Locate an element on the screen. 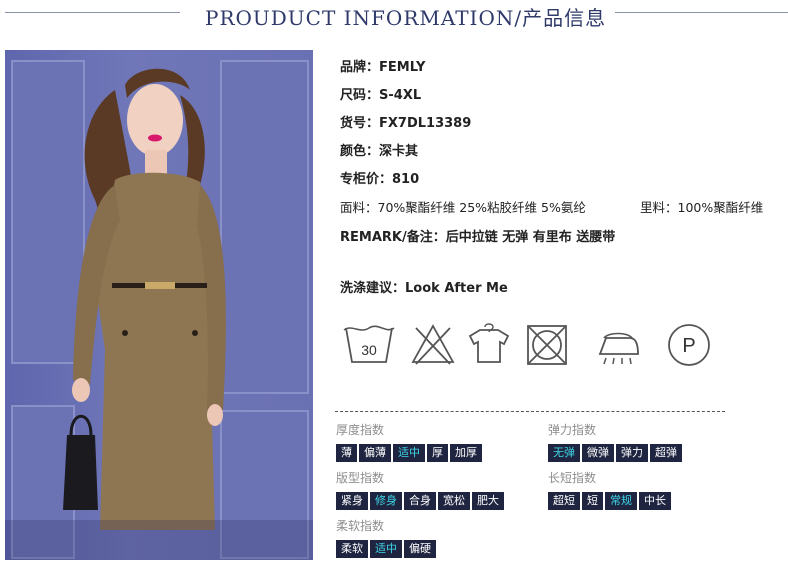  hang-dry-icon is located at coordinates (489, 343).